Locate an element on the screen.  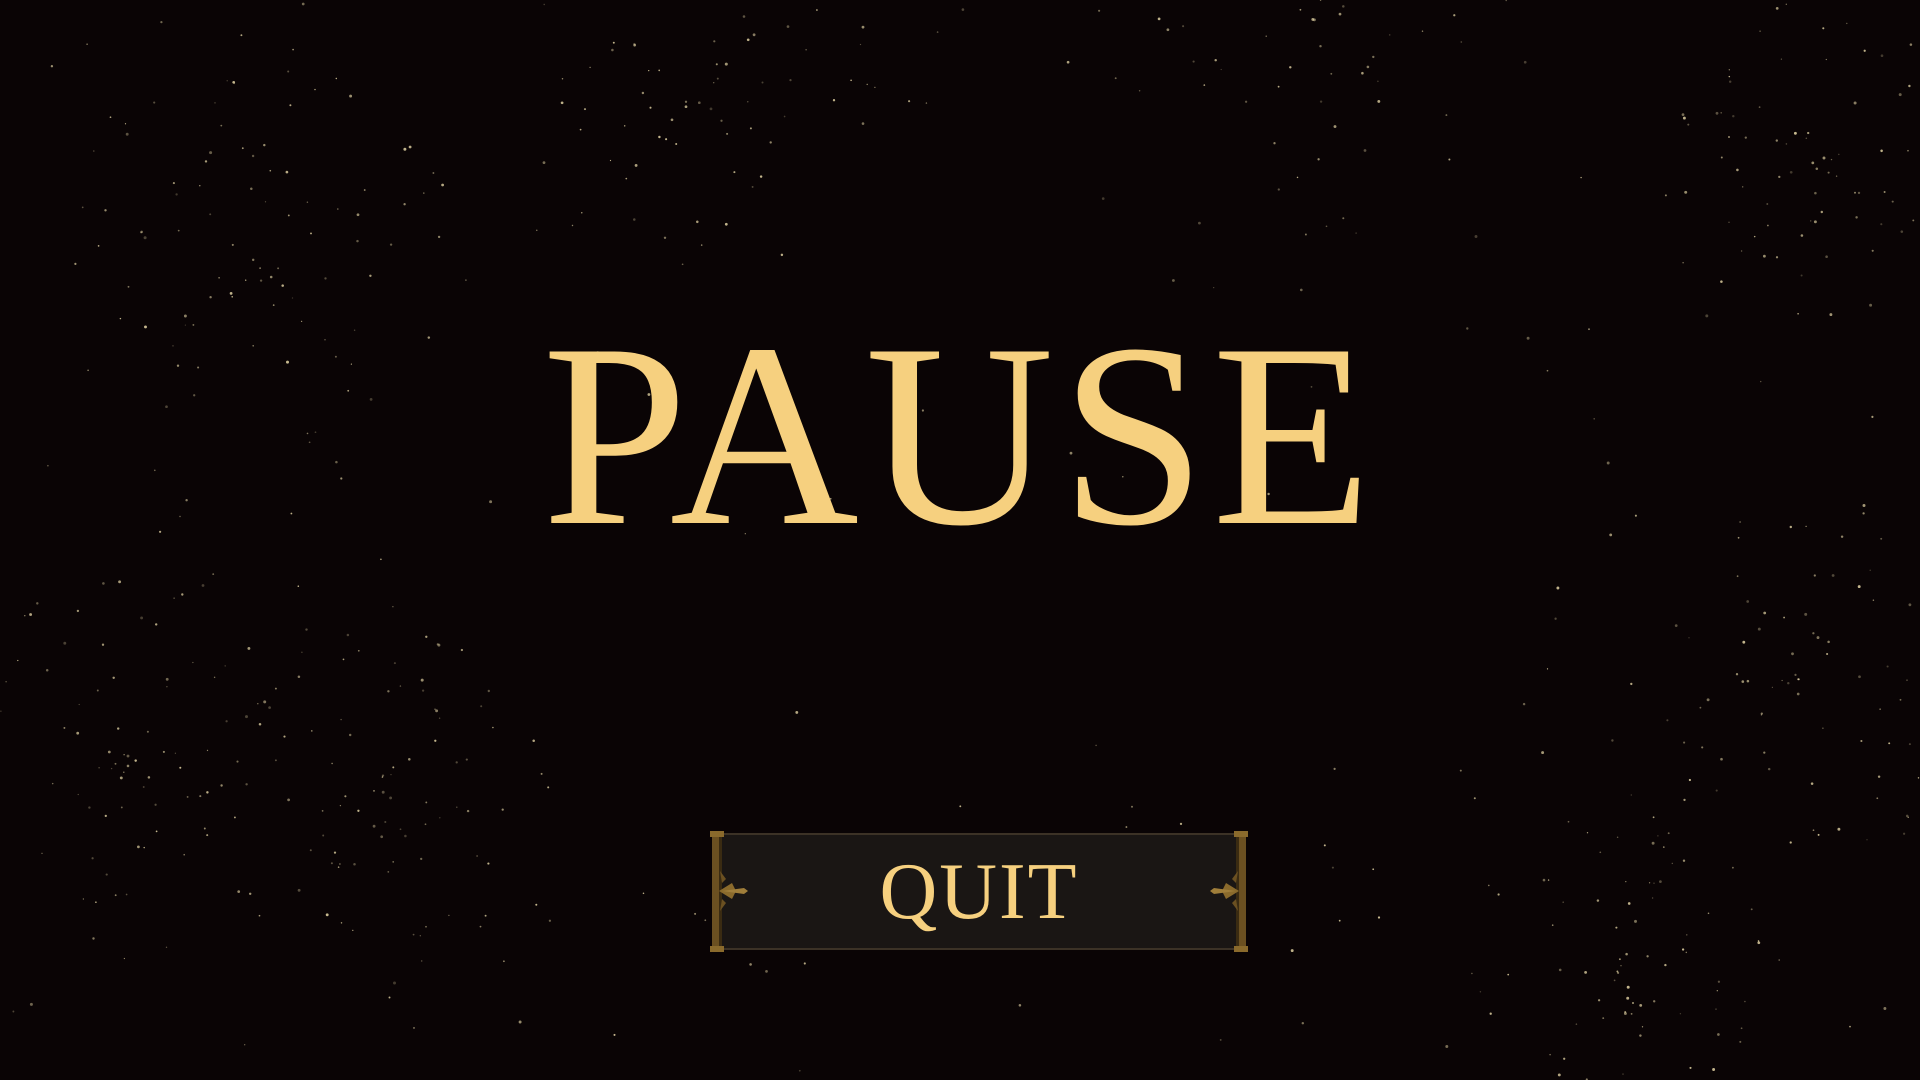
quit-button: QUIT is located at coordinates (979, 891).